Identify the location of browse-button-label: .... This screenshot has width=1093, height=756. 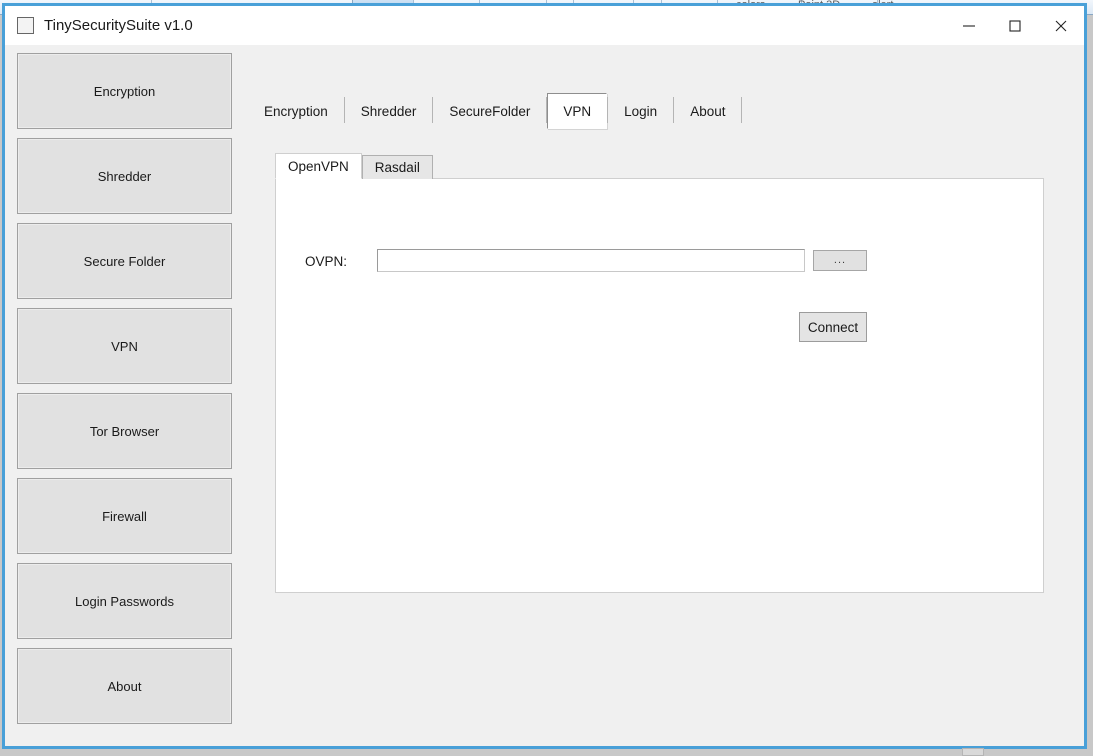
(840, 260).